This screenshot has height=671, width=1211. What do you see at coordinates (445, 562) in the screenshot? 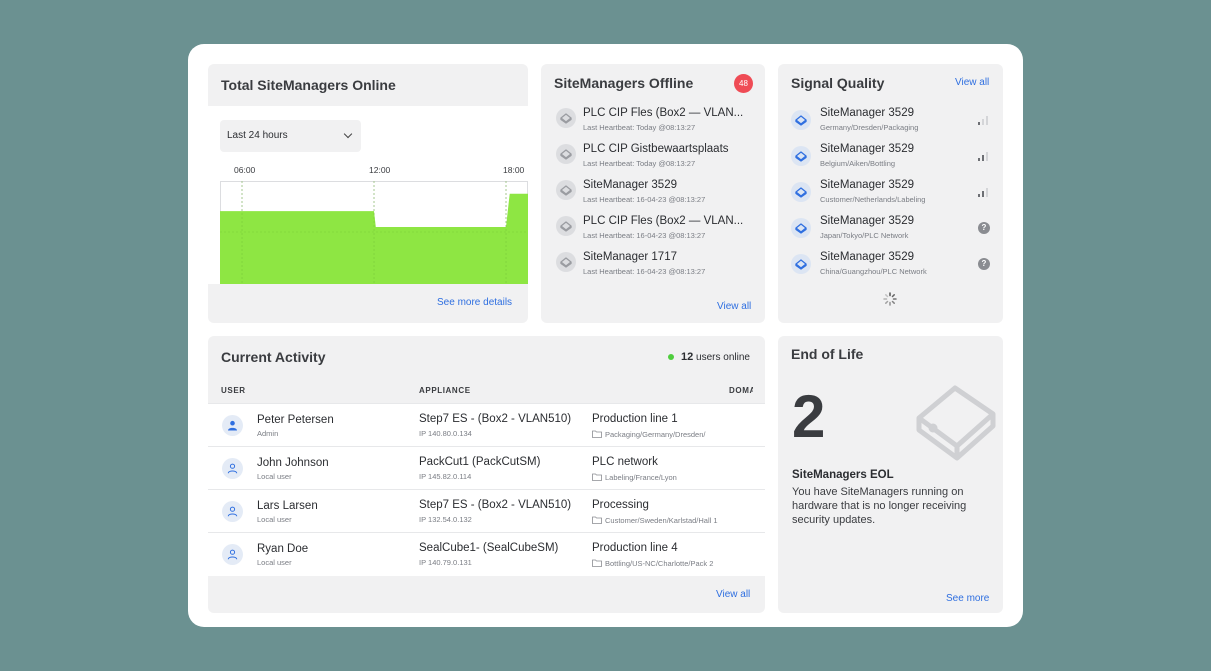
I see `appliance-ip: IP 140.79.0.131` at bounding box center [445, 562].